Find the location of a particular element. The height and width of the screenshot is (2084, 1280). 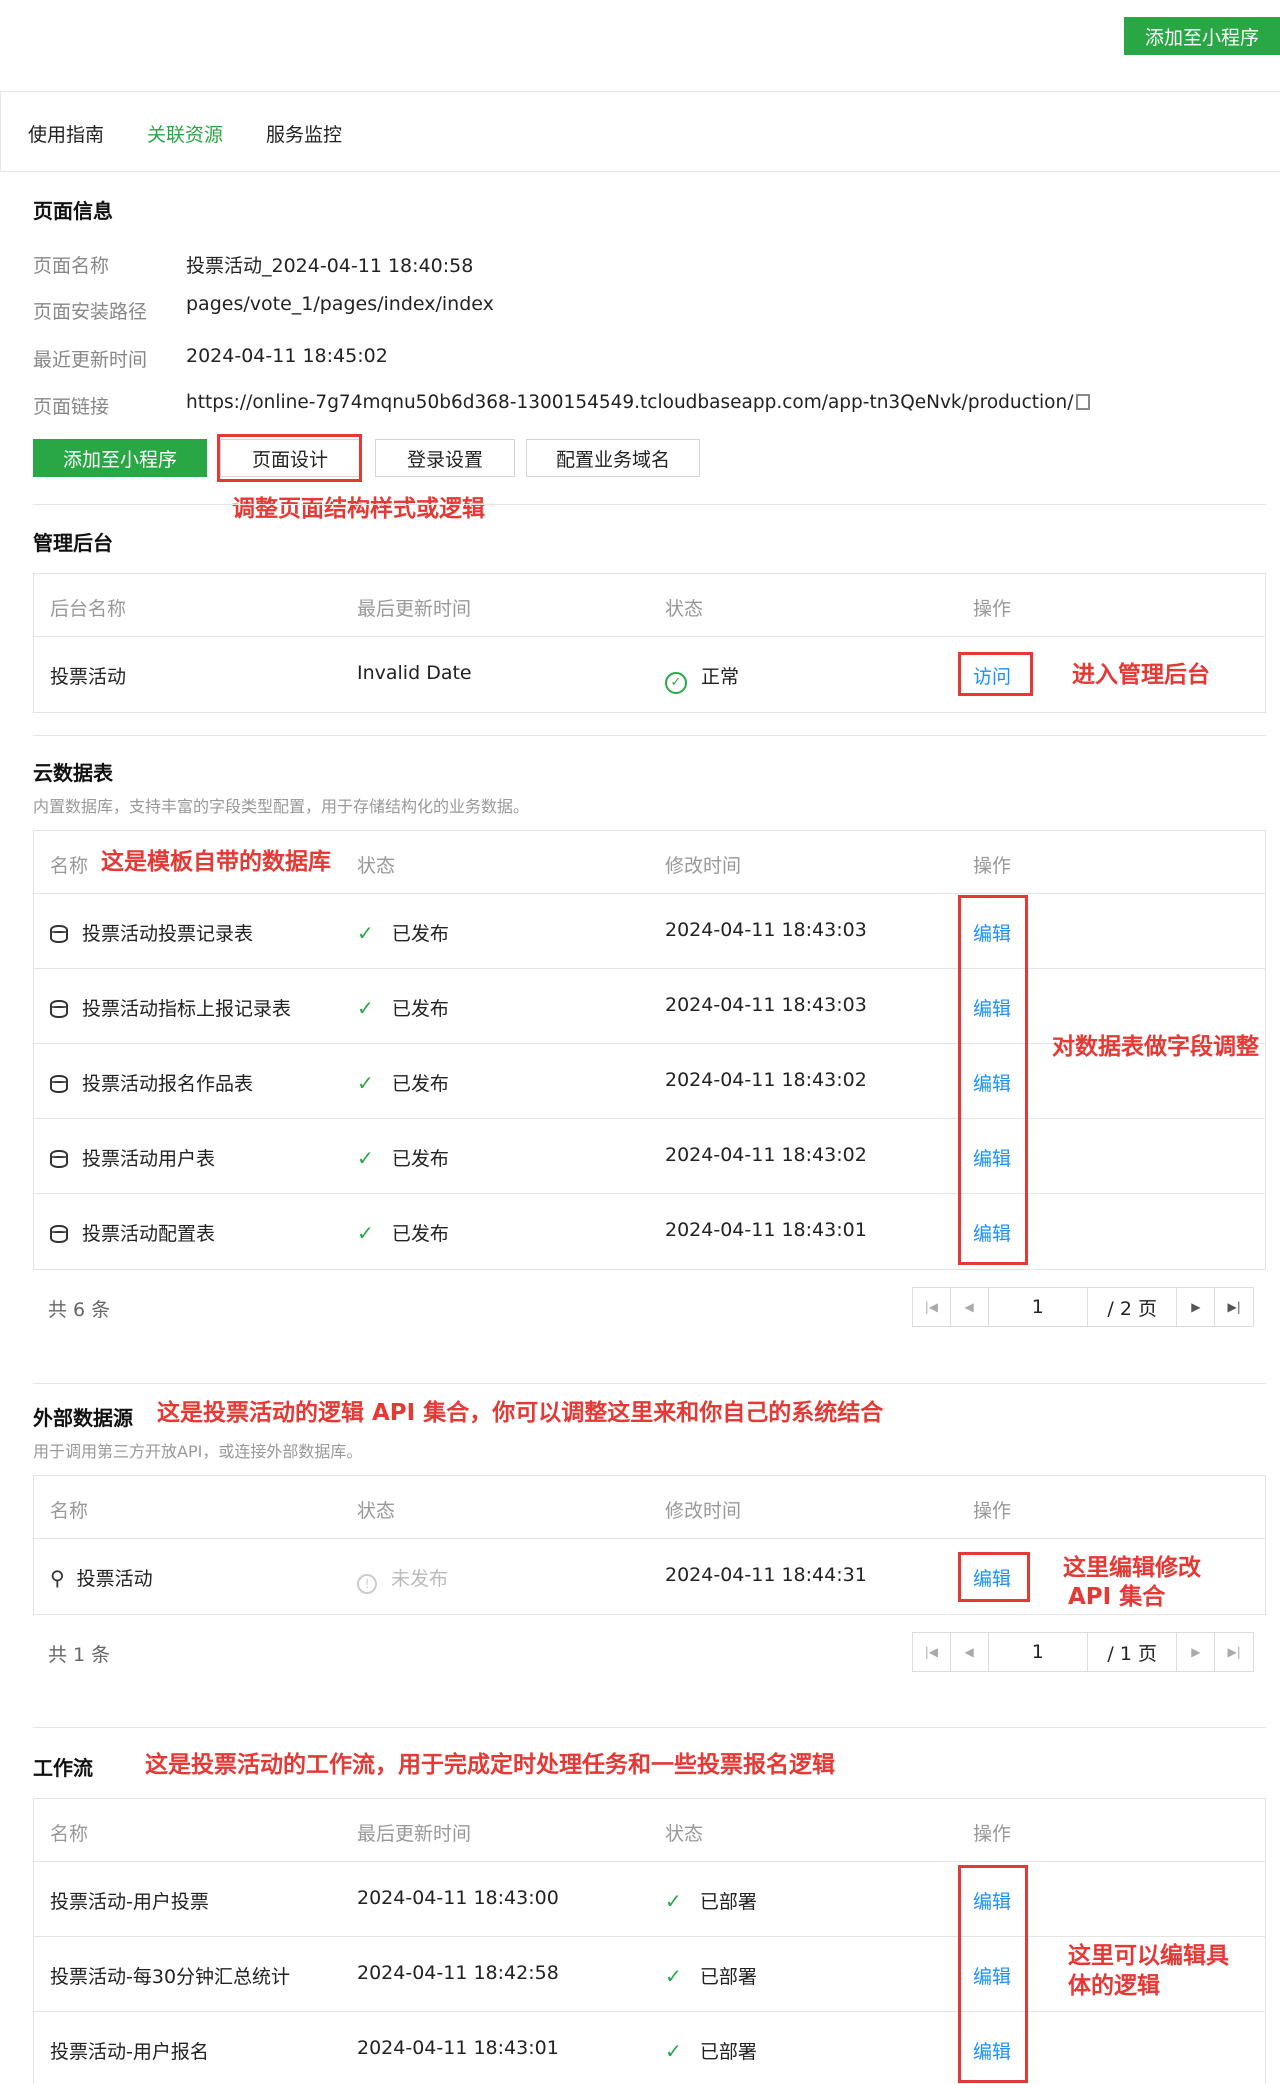

workflow-name: 投票活动-每30分钟汇总统计 is located at coordinates (170, 1977).